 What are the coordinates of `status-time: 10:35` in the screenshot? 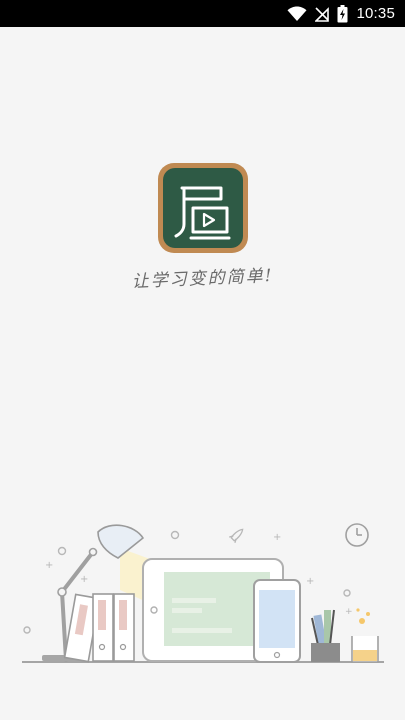 It's located at (375, 13).